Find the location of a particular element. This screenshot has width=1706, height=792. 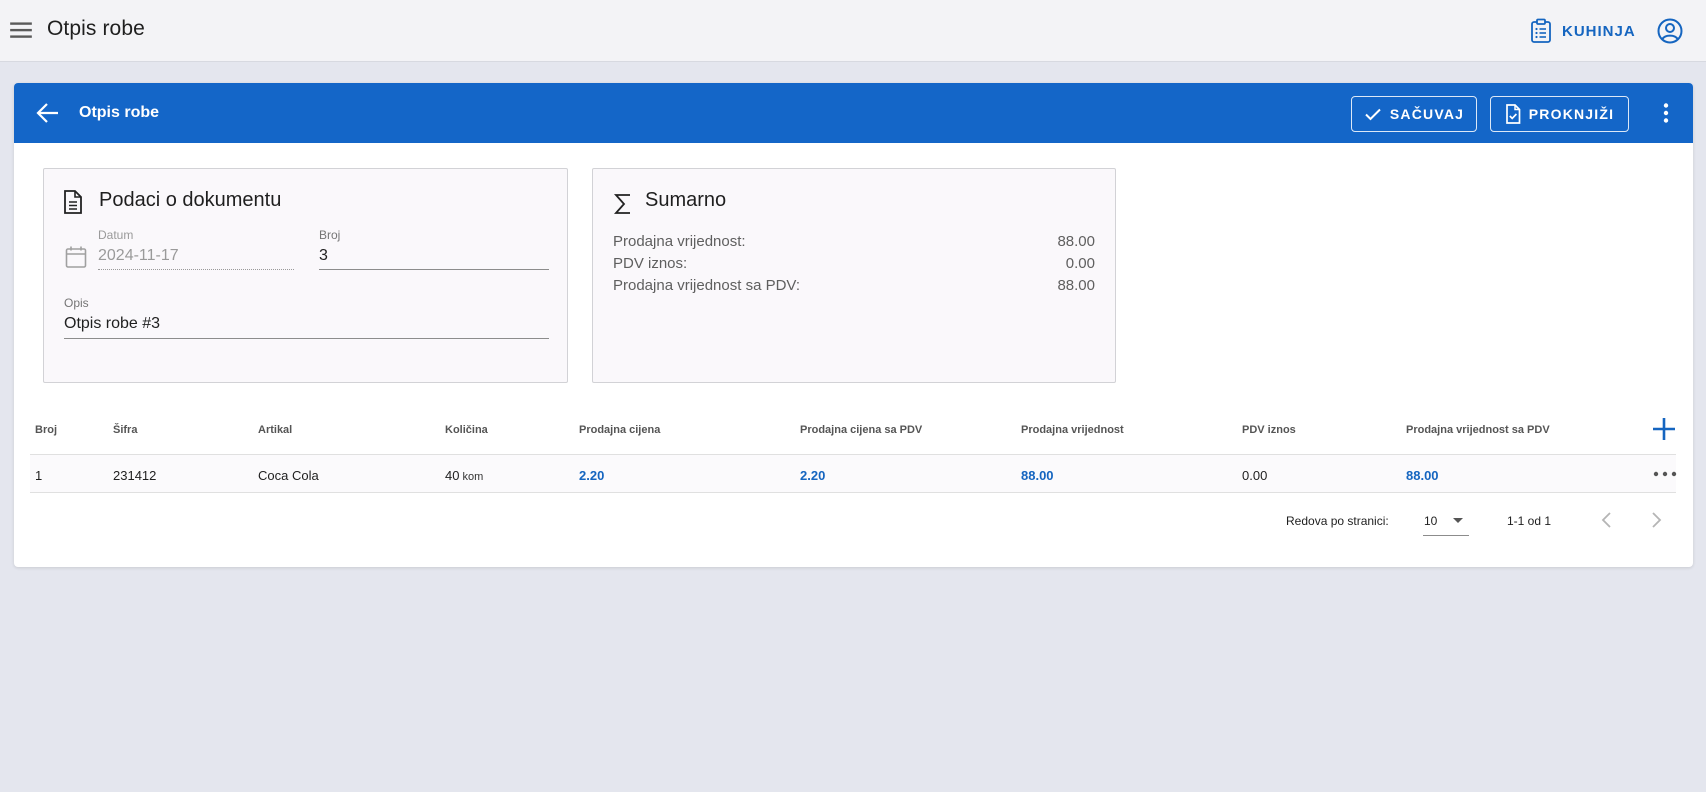

rows-per-page-label: Redova po stranici: is located at coordinates (1337, 521).